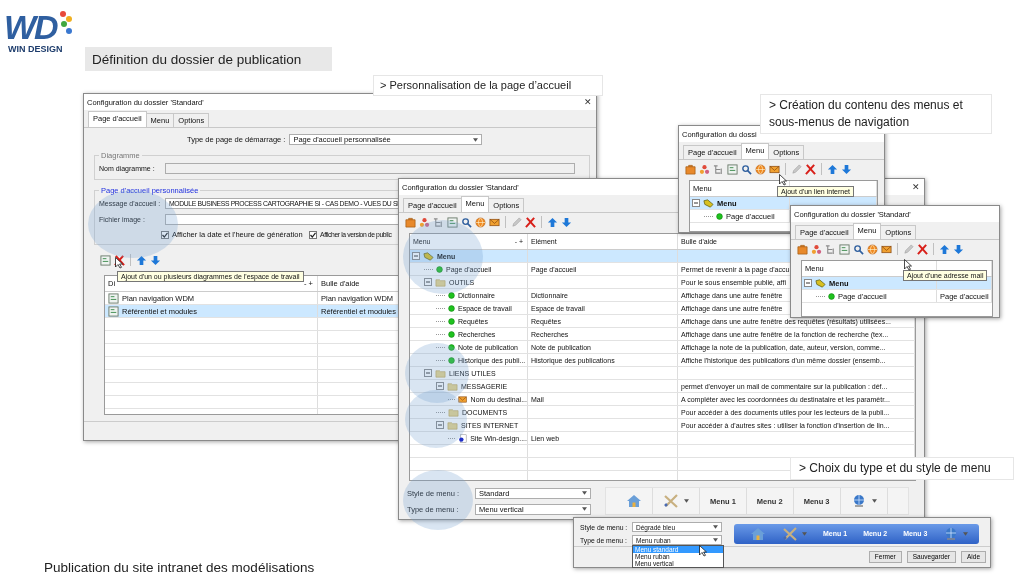 This screenshot has height=580, width=1024. Describe the element at coordinates (208, 59) in the screenshot. I see `slide-title: Définition du dossier de publication` at that location.